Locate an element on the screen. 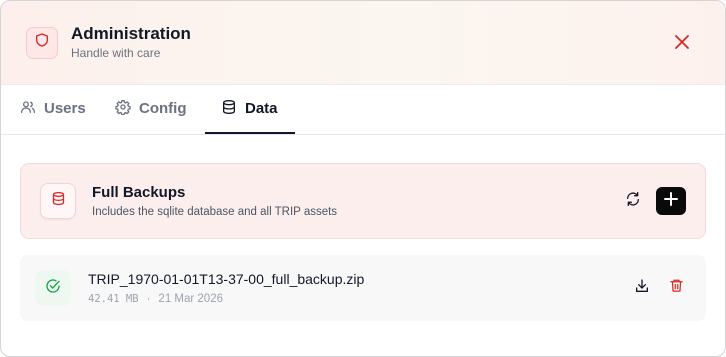 Image resolution: width=726 pixels, height=357 pixels. tab-users: Users is located at coordinates (67, 109).